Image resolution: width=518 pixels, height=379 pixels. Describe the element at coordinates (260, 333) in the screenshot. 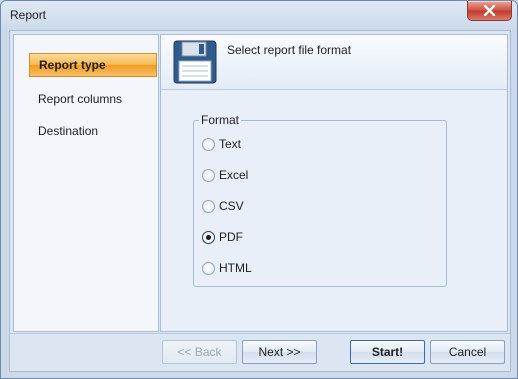

I see `footer-divider` at that location.